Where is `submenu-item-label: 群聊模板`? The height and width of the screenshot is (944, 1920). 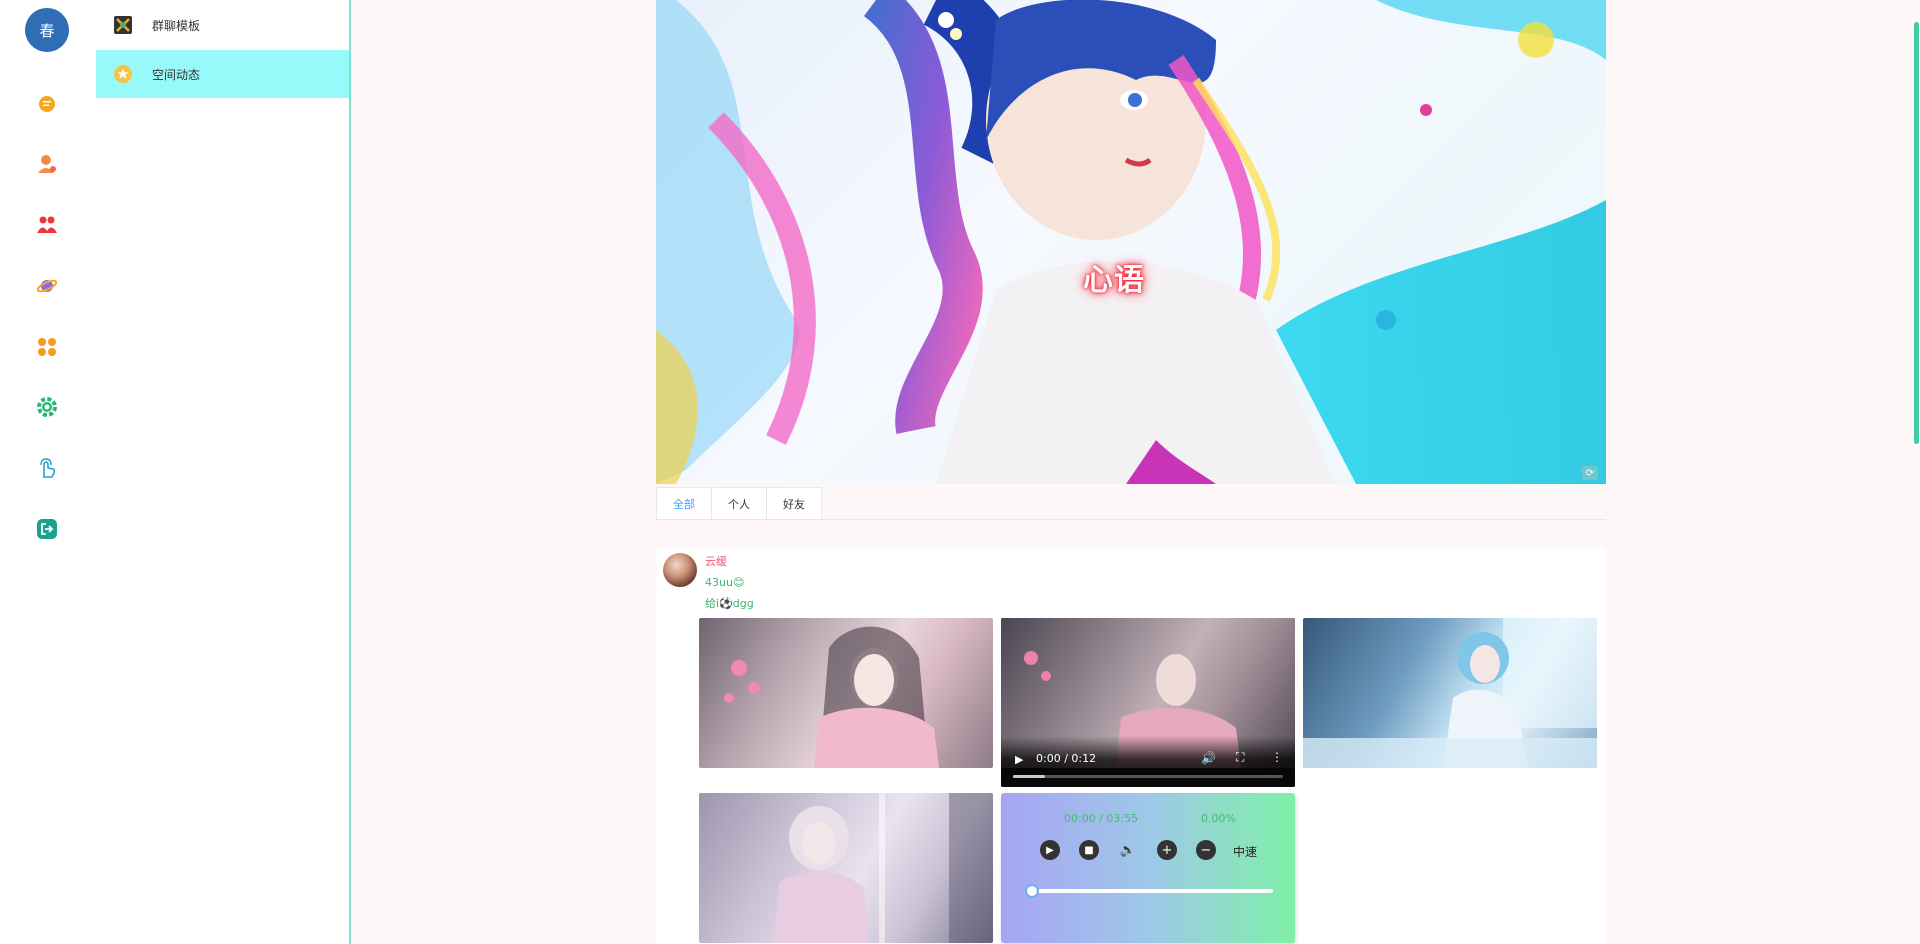
submenu-item-label: 群聊模板 is located at coordinates (176, 25).